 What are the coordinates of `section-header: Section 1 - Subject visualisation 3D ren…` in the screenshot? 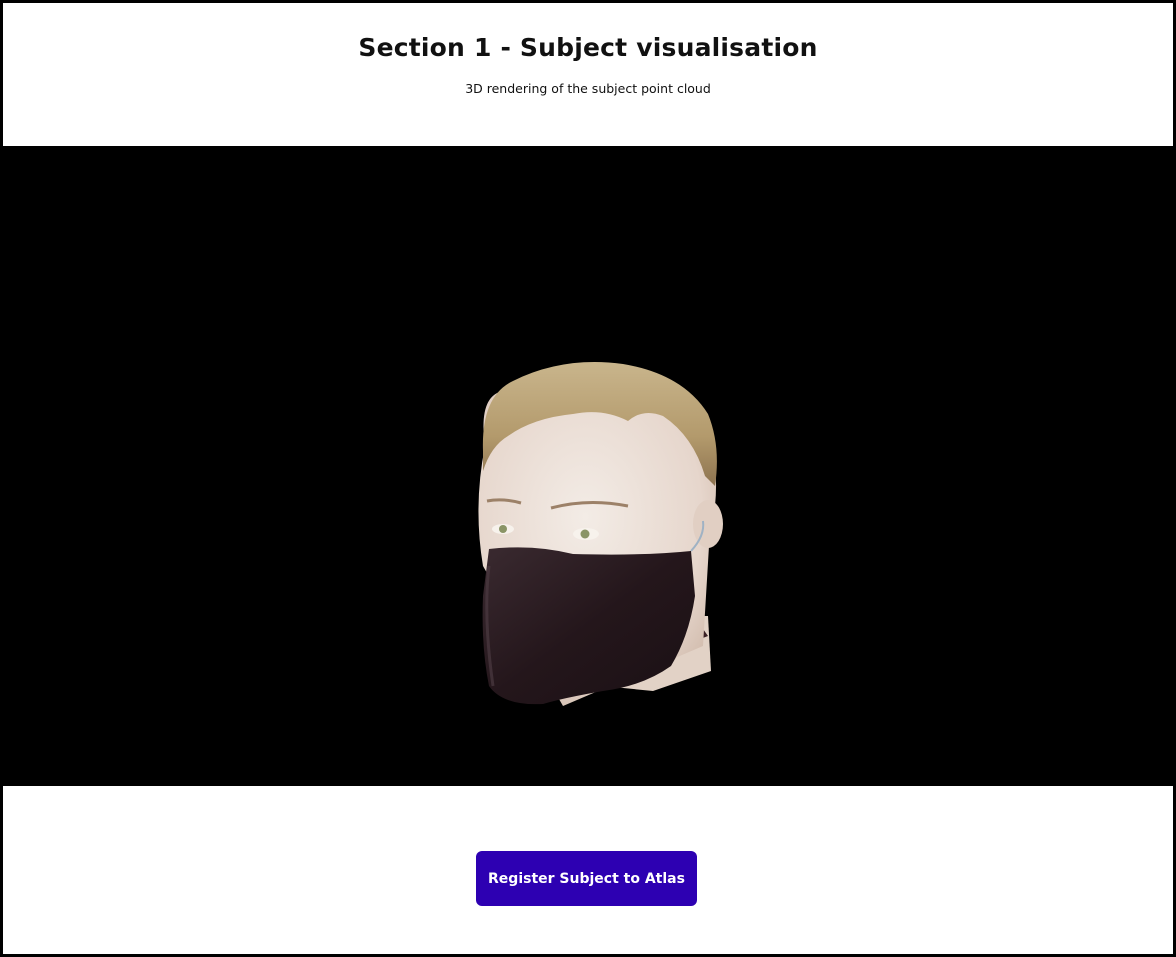 It's located at (588, 74).